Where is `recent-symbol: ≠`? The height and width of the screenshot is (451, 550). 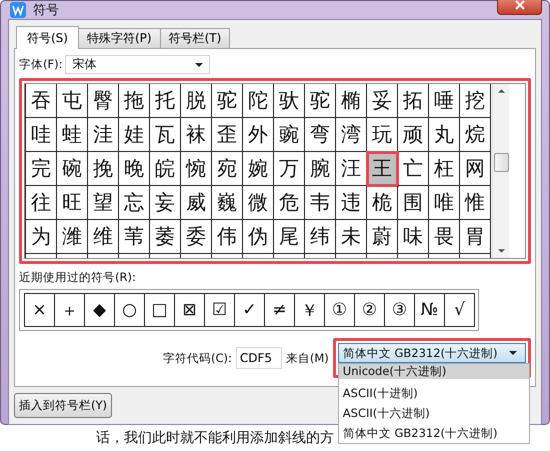
recent-symbol: ≠ is located at coordinates (279, 310).